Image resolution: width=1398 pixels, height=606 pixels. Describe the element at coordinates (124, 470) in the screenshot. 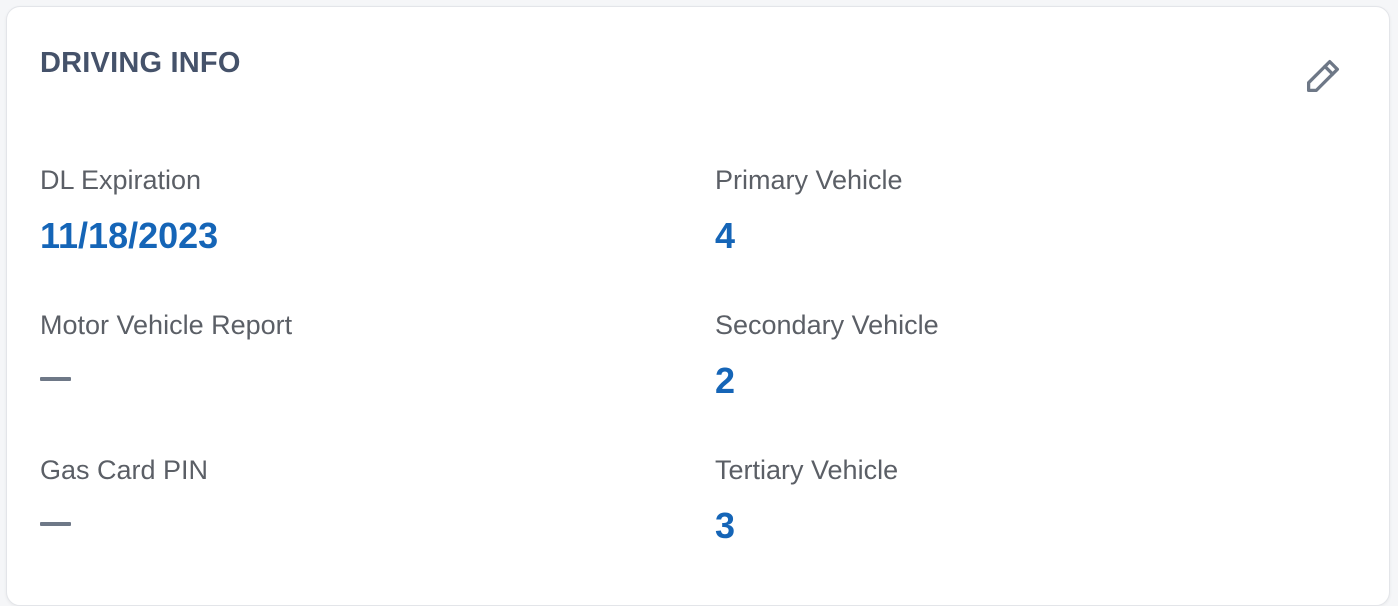

I see `field-label: Gas Card PIN` at that location.